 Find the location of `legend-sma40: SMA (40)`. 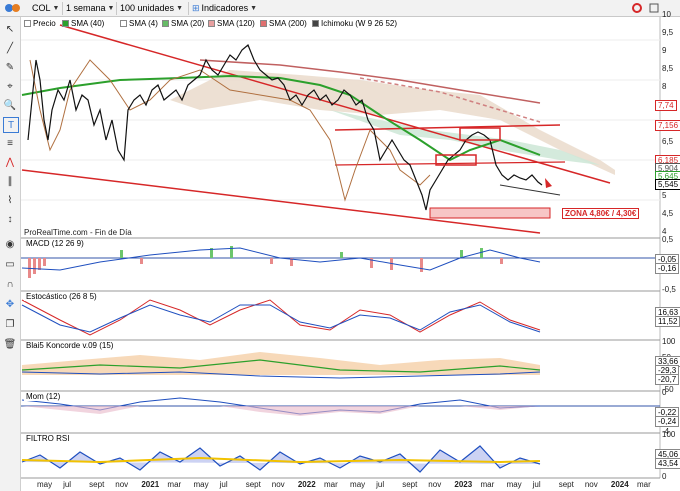

legend-sma40: SMA (40) is located at coordinates (83, 23).